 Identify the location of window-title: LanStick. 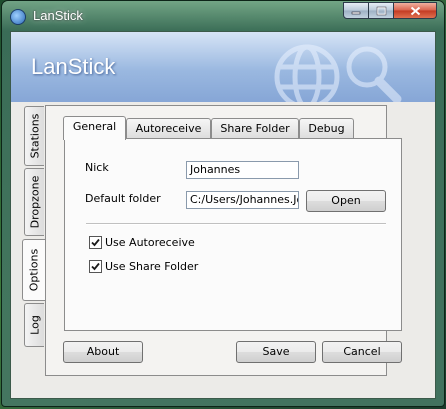
(58, 15).